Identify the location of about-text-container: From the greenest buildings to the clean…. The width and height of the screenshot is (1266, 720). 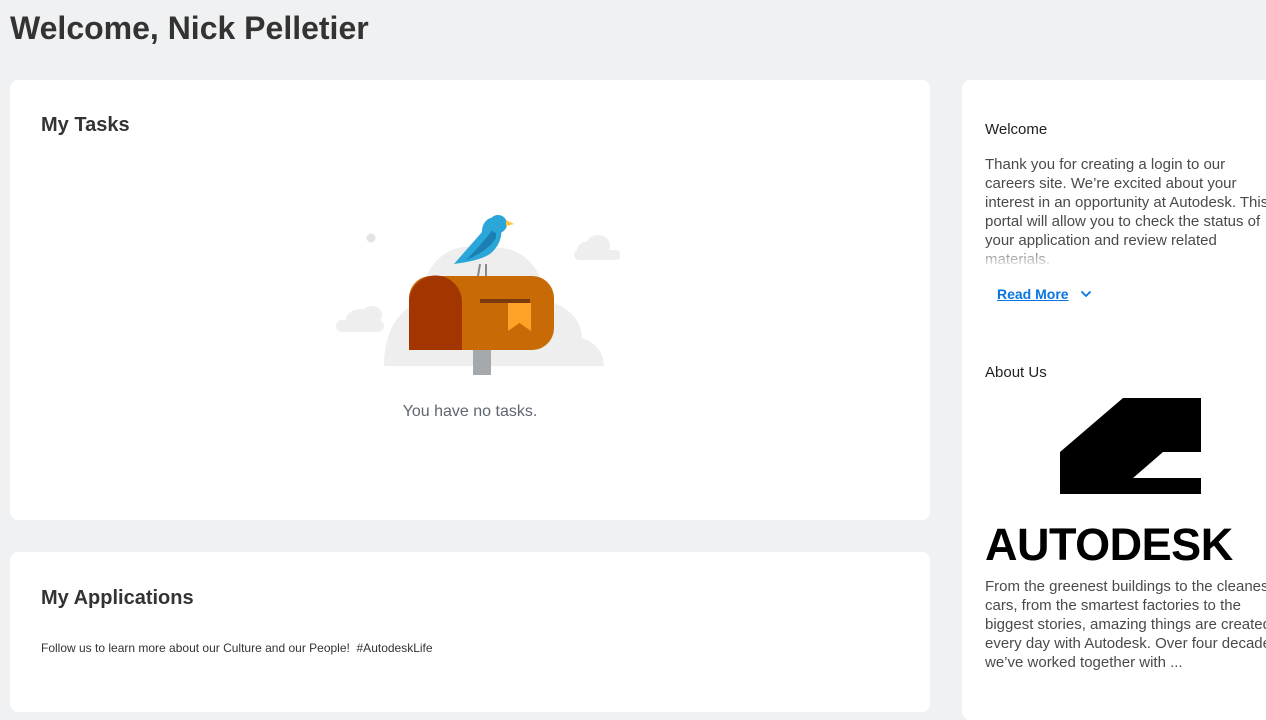
(1125, 624).